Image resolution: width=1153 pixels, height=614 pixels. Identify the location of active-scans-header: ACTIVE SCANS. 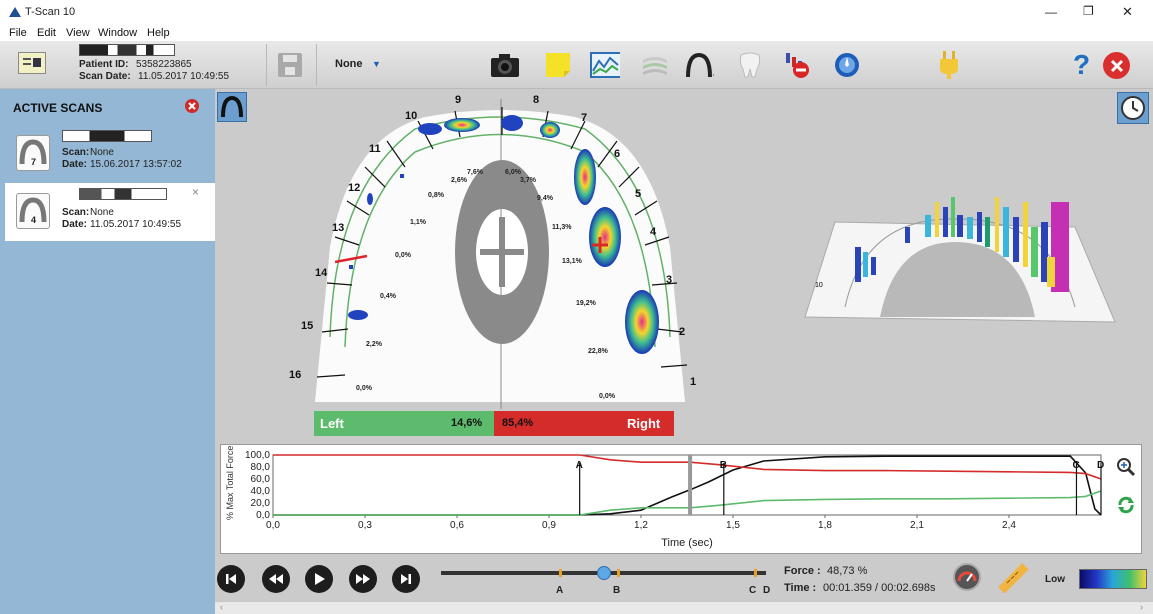
(107, 106).